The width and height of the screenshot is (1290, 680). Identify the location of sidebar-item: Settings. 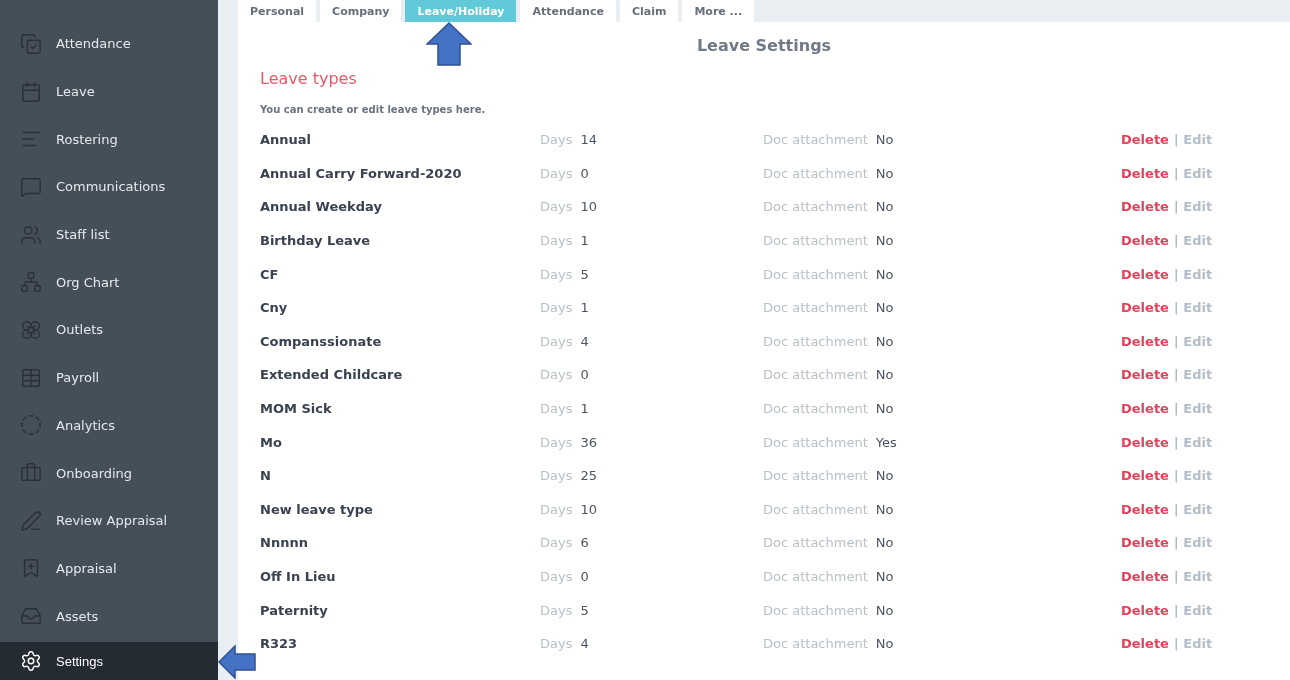
(109, 661).